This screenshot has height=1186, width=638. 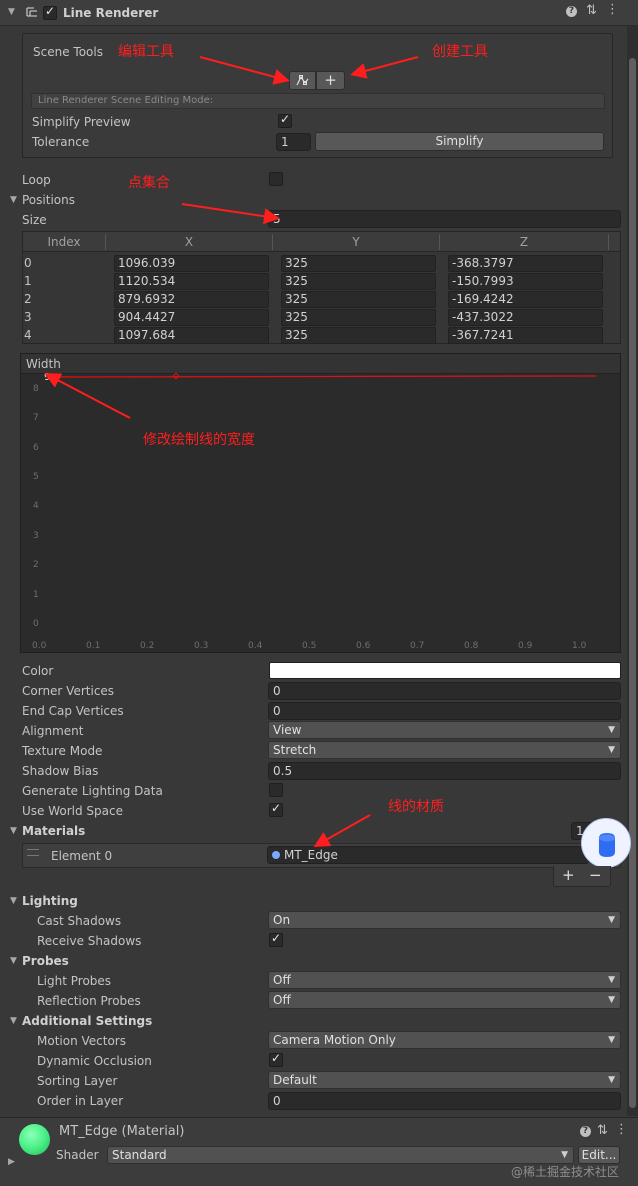 What do you see at coordinates (416, 807) in the screenshot?
I see `annotation-line-material: 线的材质` at bounding box center [416, 807].